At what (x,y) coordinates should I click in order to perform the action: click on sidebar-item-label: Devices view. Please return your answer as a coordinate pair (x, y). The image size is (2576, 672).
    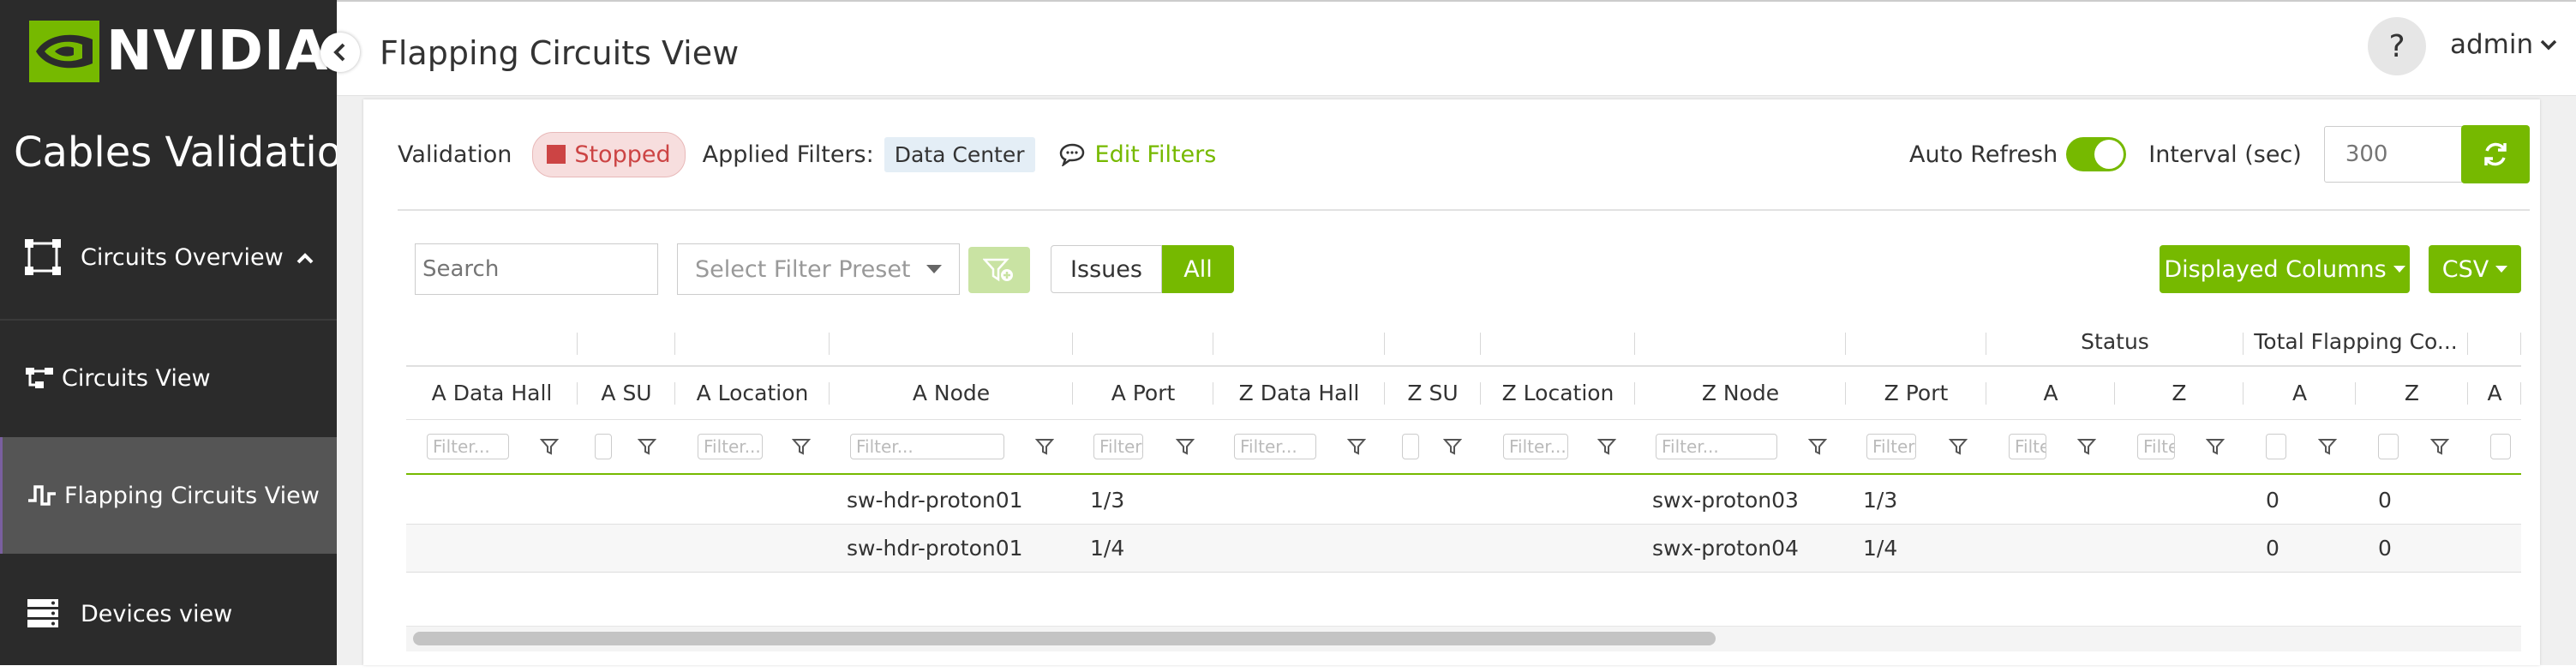
    Looking at the image, I should click on (157, 613).